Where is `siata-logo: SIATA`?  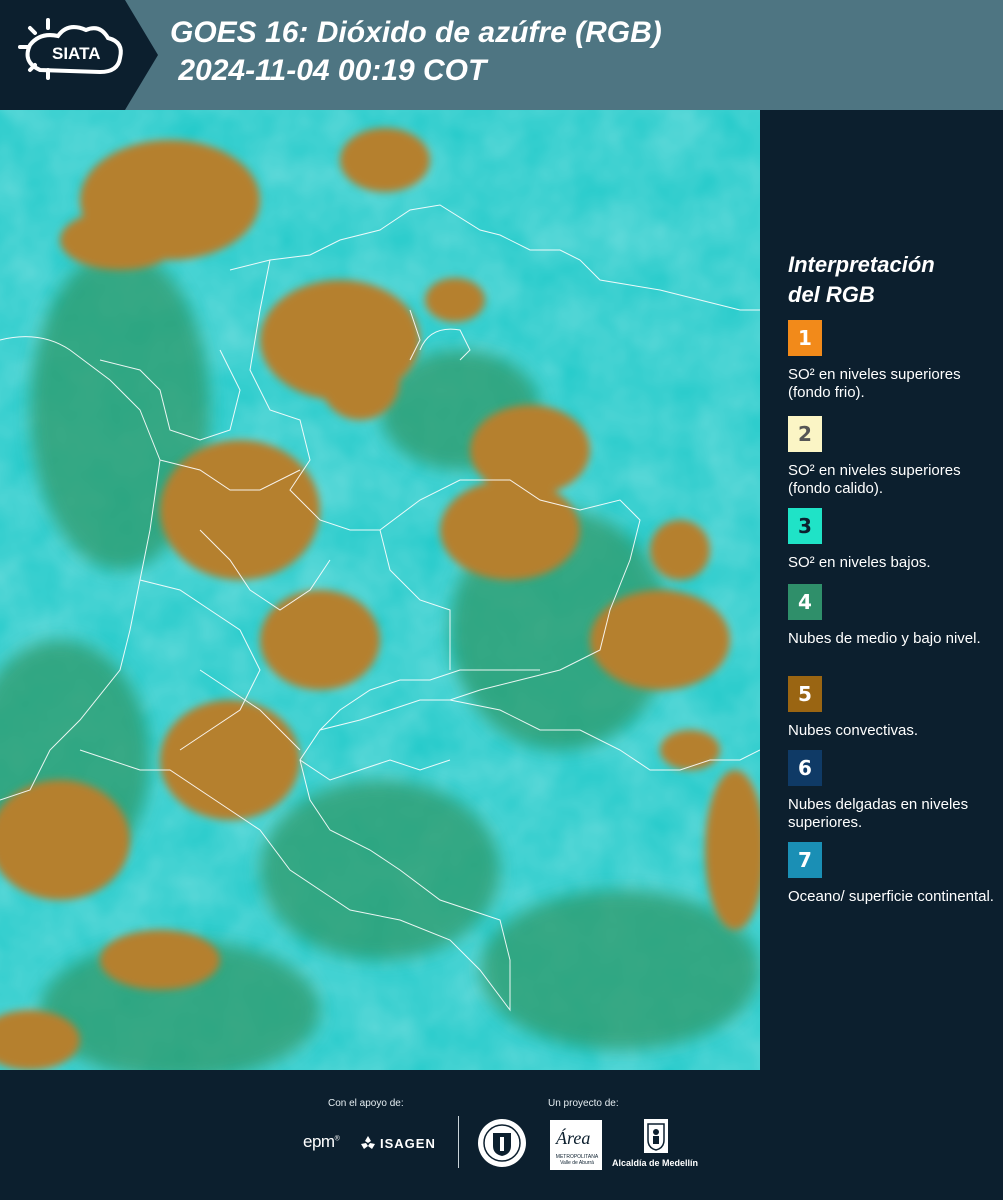 siata-logo: SIATA is located at coordinates (80, 55).